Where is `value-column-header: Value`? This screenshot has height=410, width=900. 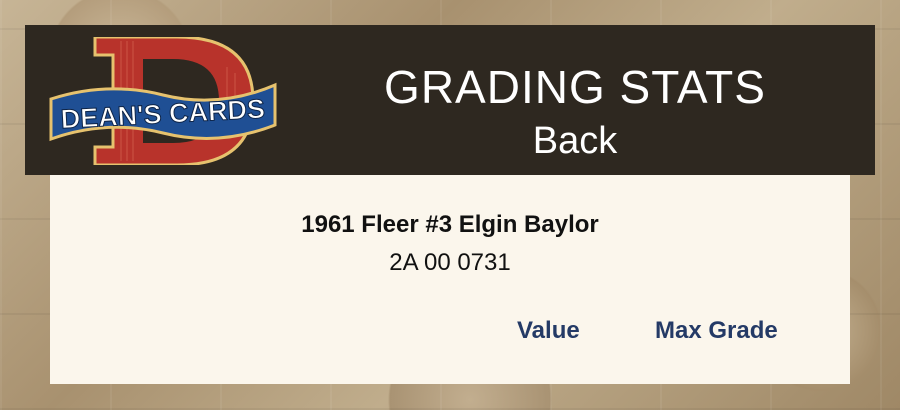 value-column-header: Value is located at coordinates (548, 330).